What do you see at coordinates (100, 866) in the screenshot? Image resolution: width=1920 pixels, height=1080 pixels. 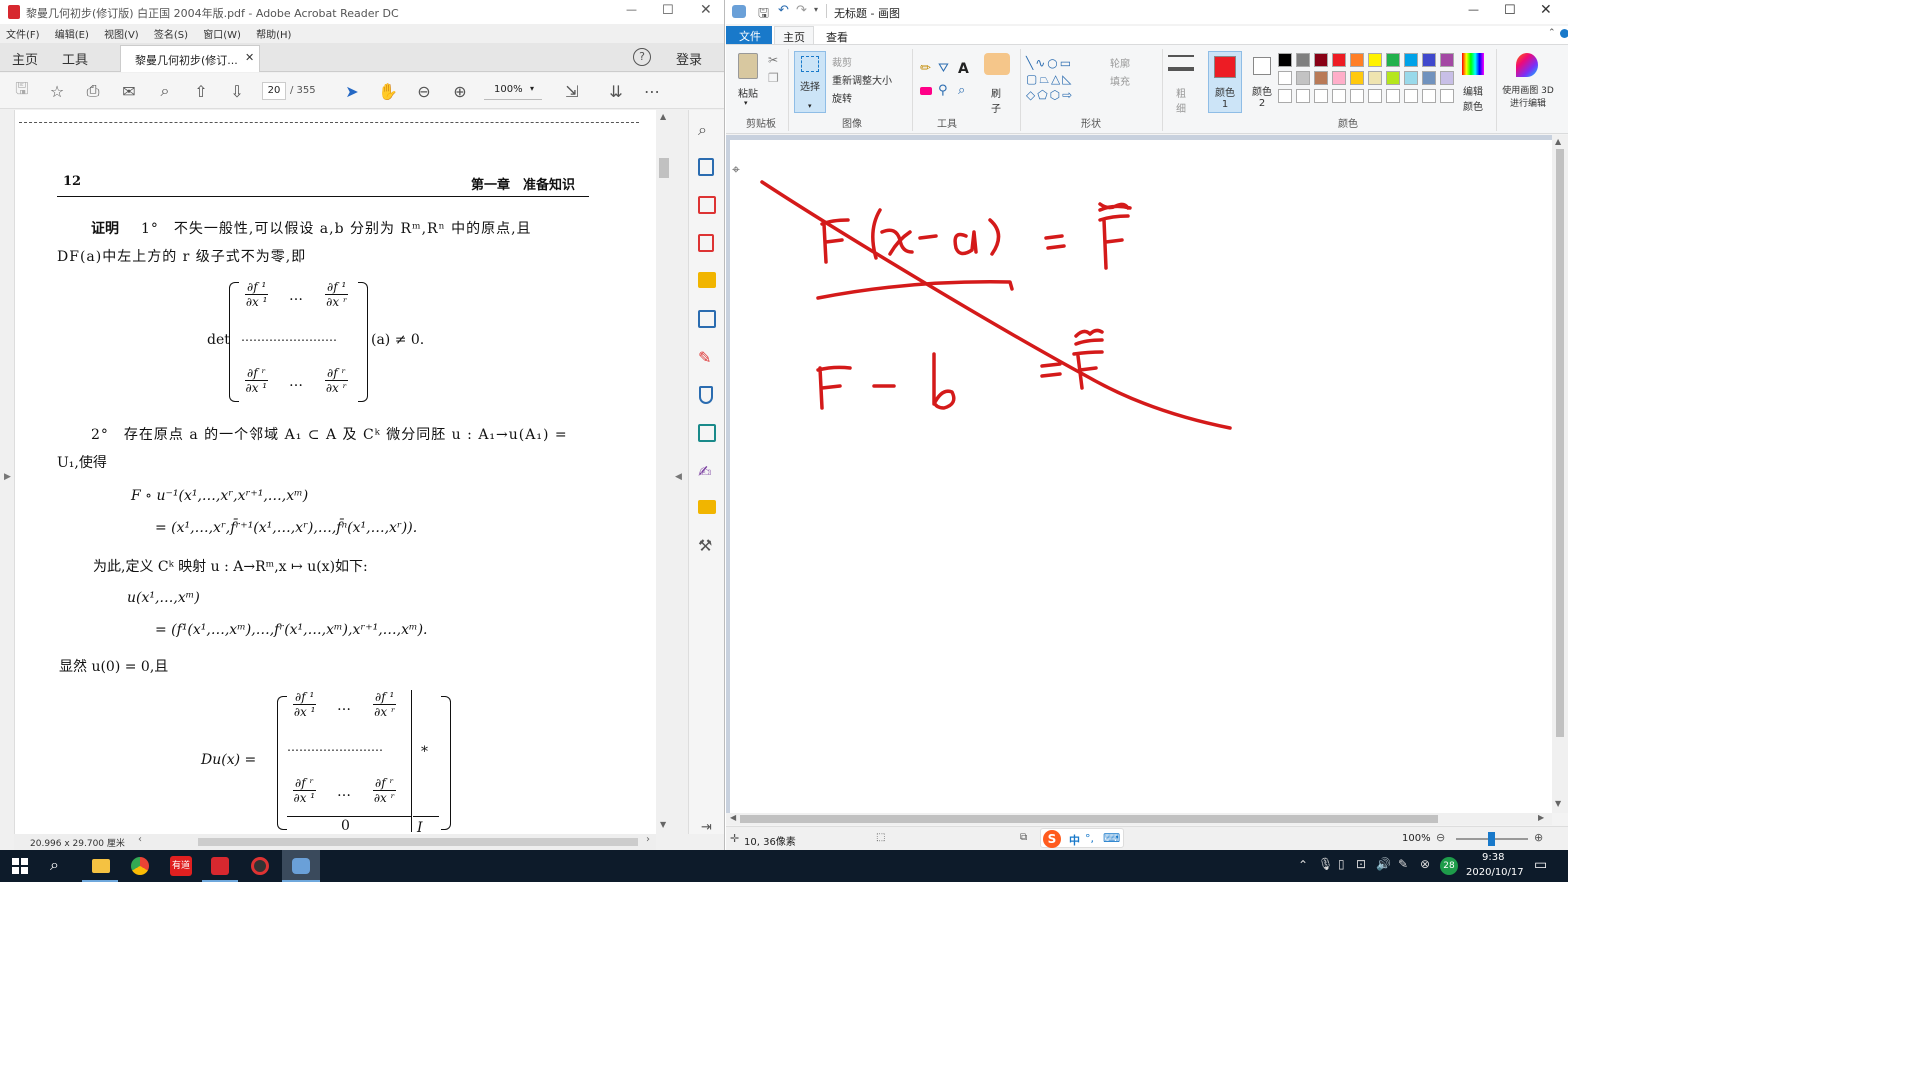 I see `taskbar-explorer` at bounding box center [100, 866].